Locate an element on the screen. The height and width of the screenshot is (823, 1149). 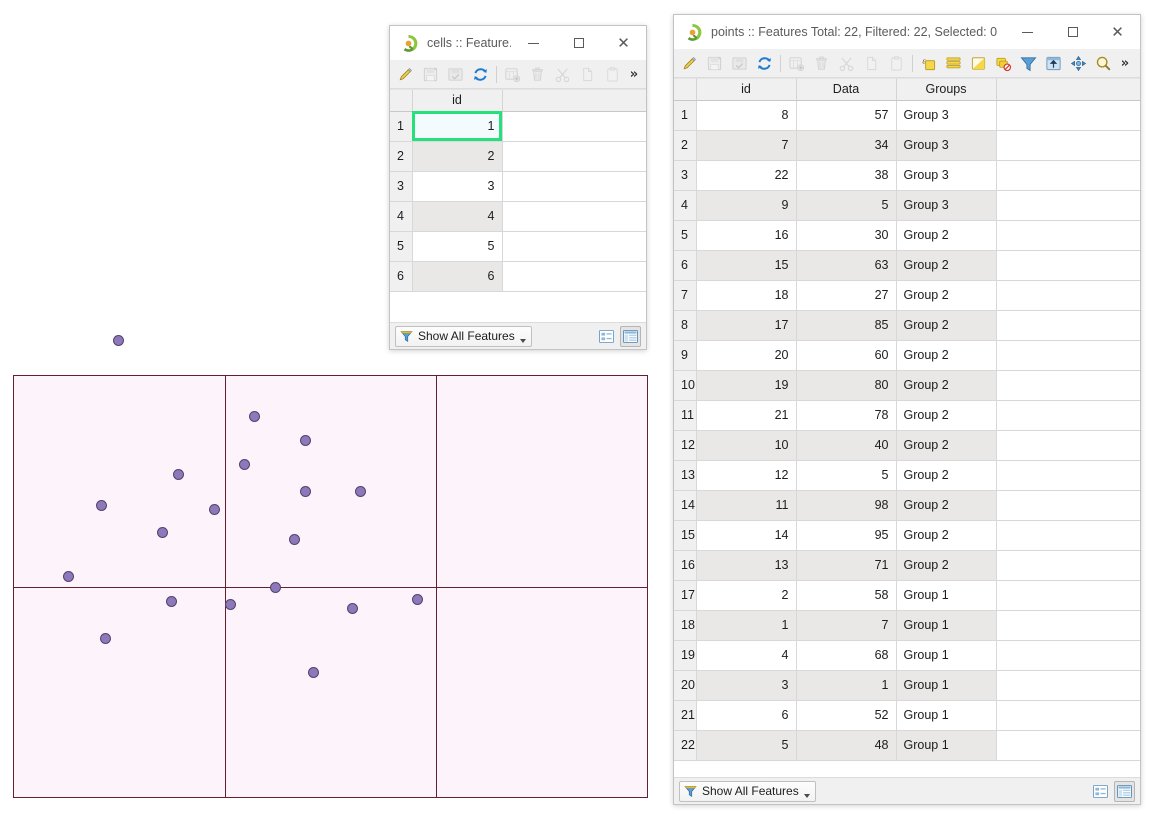
cell-data: 78 is located at coordinates (846, 415).